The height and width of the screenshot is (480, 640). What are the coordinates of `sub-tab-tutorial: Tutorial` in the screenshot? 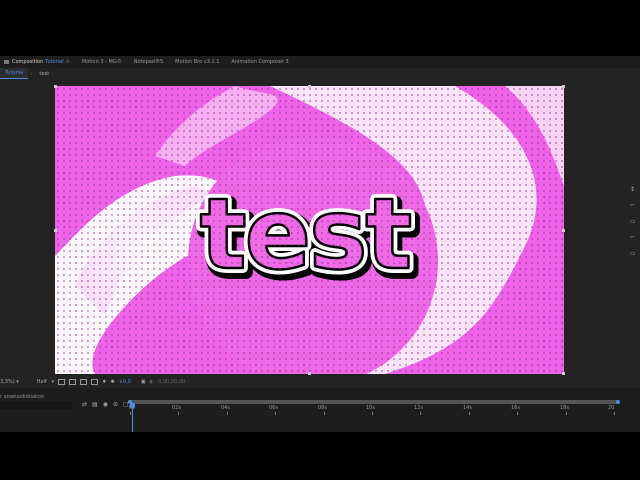 It's located at (14, 73).